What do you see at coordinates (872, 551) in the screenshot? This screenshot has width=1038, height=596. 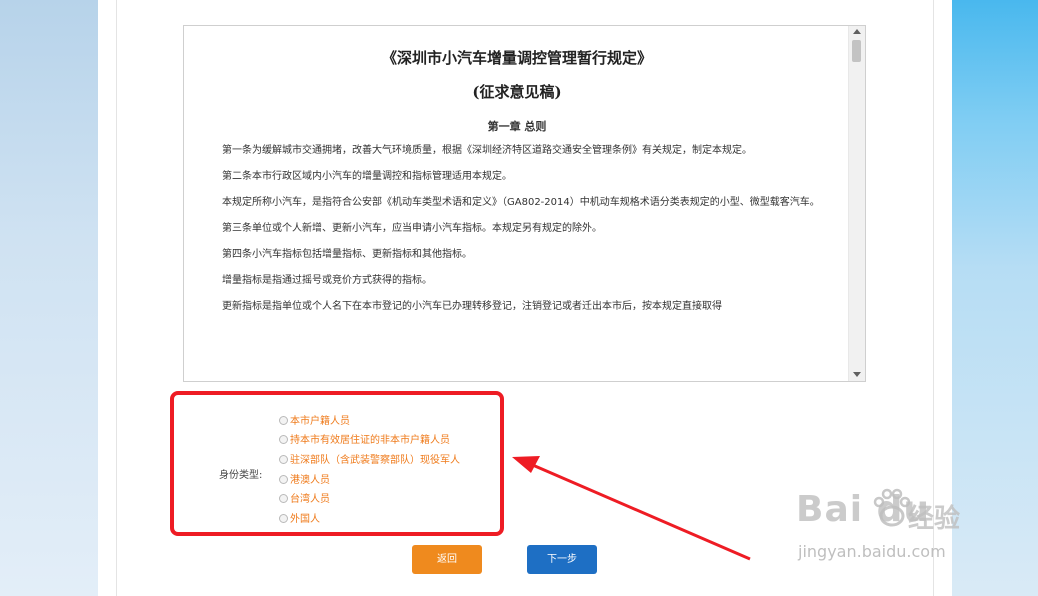 I see `watermark-url: jingyan.baidu.com` at bounding box center [872, 551].